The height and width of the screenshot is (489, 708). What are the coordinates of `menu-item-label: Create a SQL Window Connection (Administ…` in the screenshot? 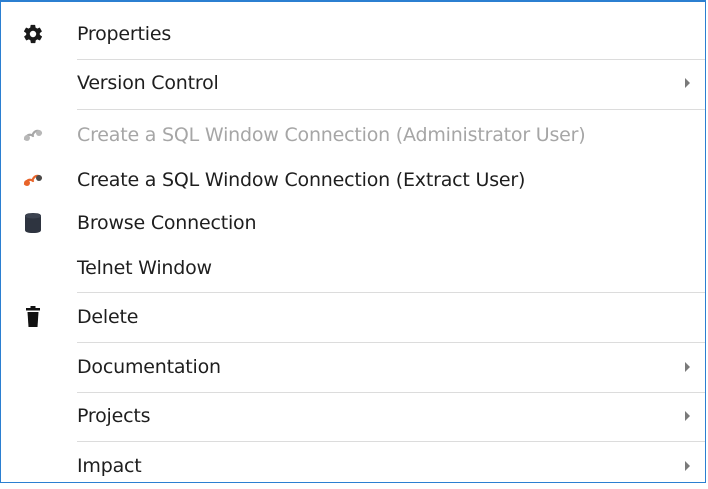 It's located at (331, 135).